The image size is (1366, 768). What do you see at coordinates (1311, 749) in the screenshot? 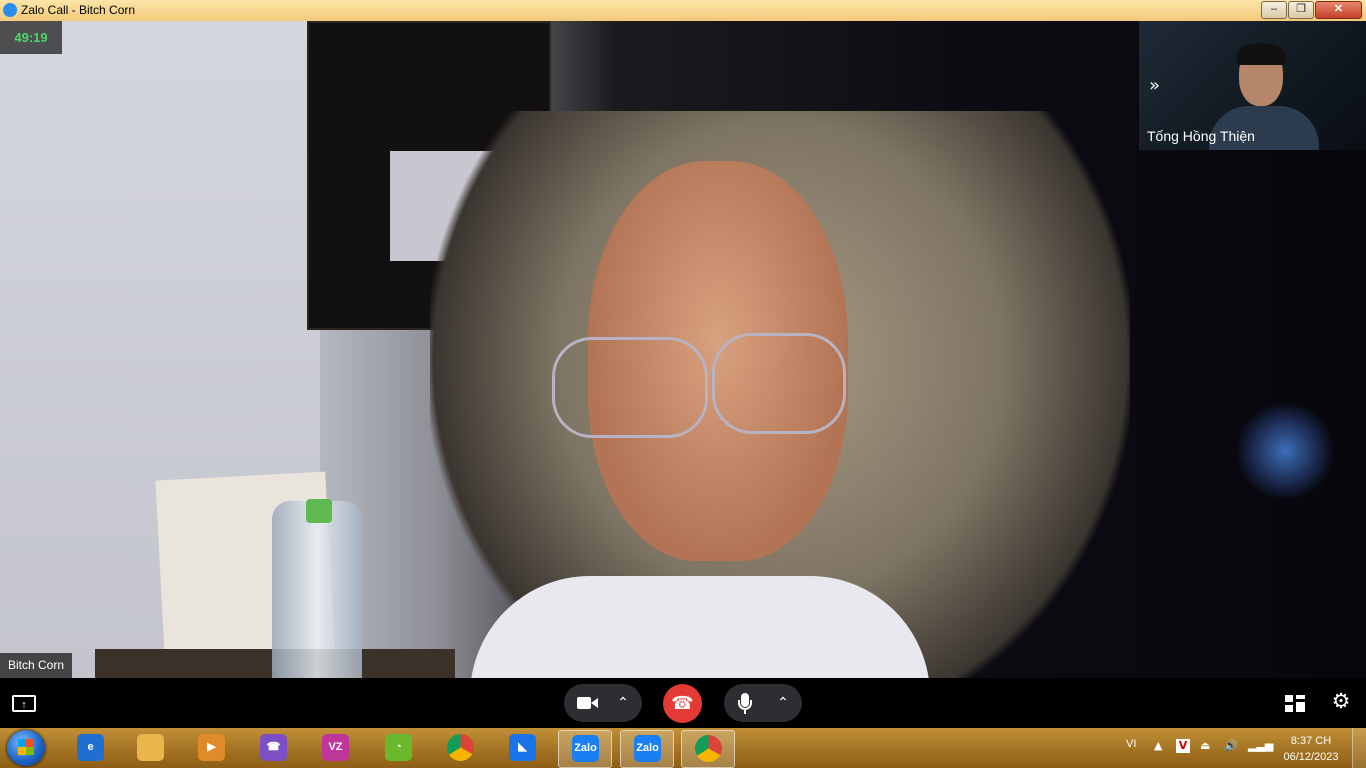
I see `system-clock: 8:37 CH 06/12/2023` at bounding box center [1311, 749].